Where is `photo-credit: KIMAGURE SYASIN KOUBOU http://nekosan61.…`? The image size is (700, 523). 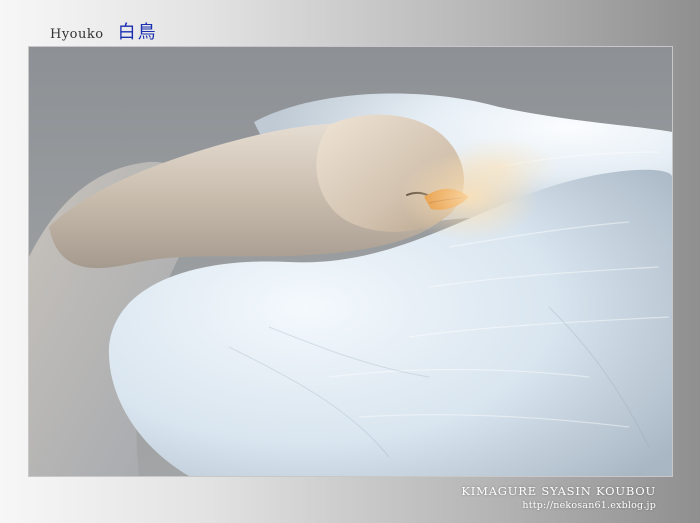 photo-credit: KIMAGURE SYASIN KOUBOU http://nekosan61.… is located at coordinates (558, 498).